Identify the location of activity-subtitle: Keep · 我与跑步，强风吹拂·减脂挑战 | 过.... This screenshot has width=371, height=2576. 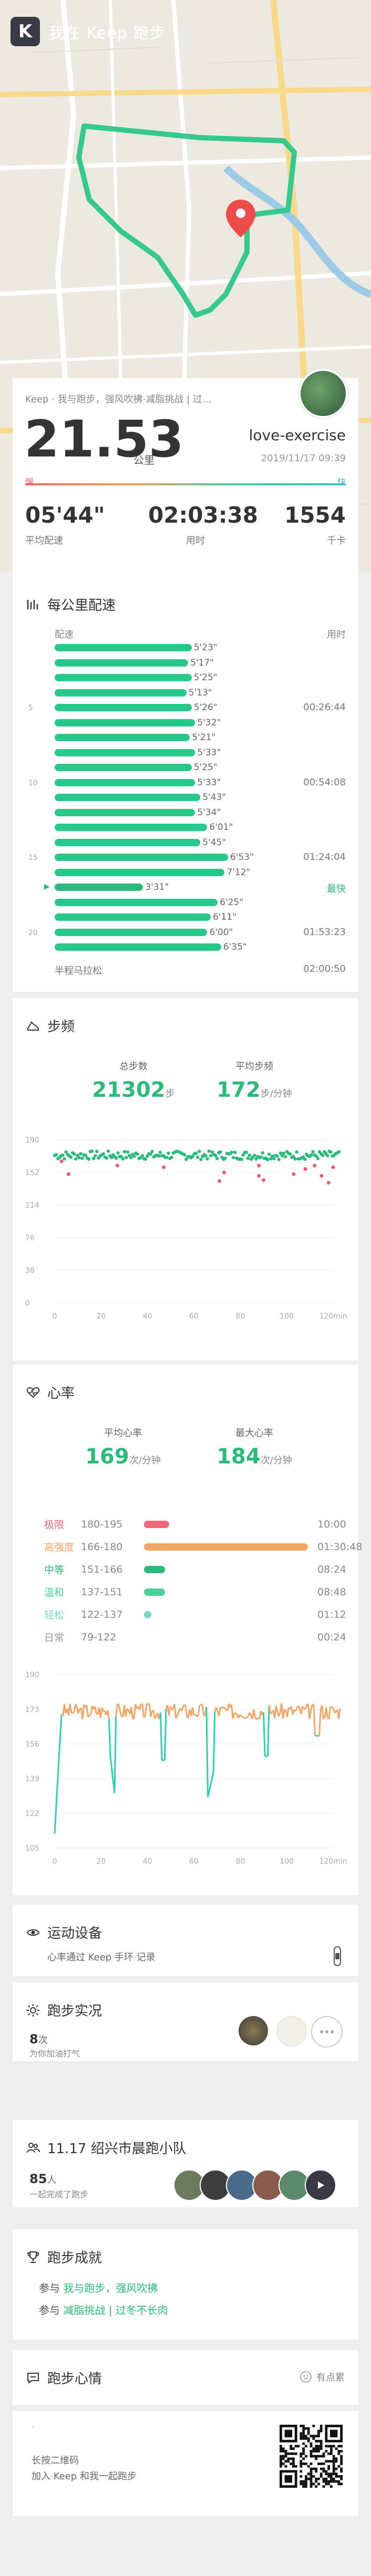
(118, 399).